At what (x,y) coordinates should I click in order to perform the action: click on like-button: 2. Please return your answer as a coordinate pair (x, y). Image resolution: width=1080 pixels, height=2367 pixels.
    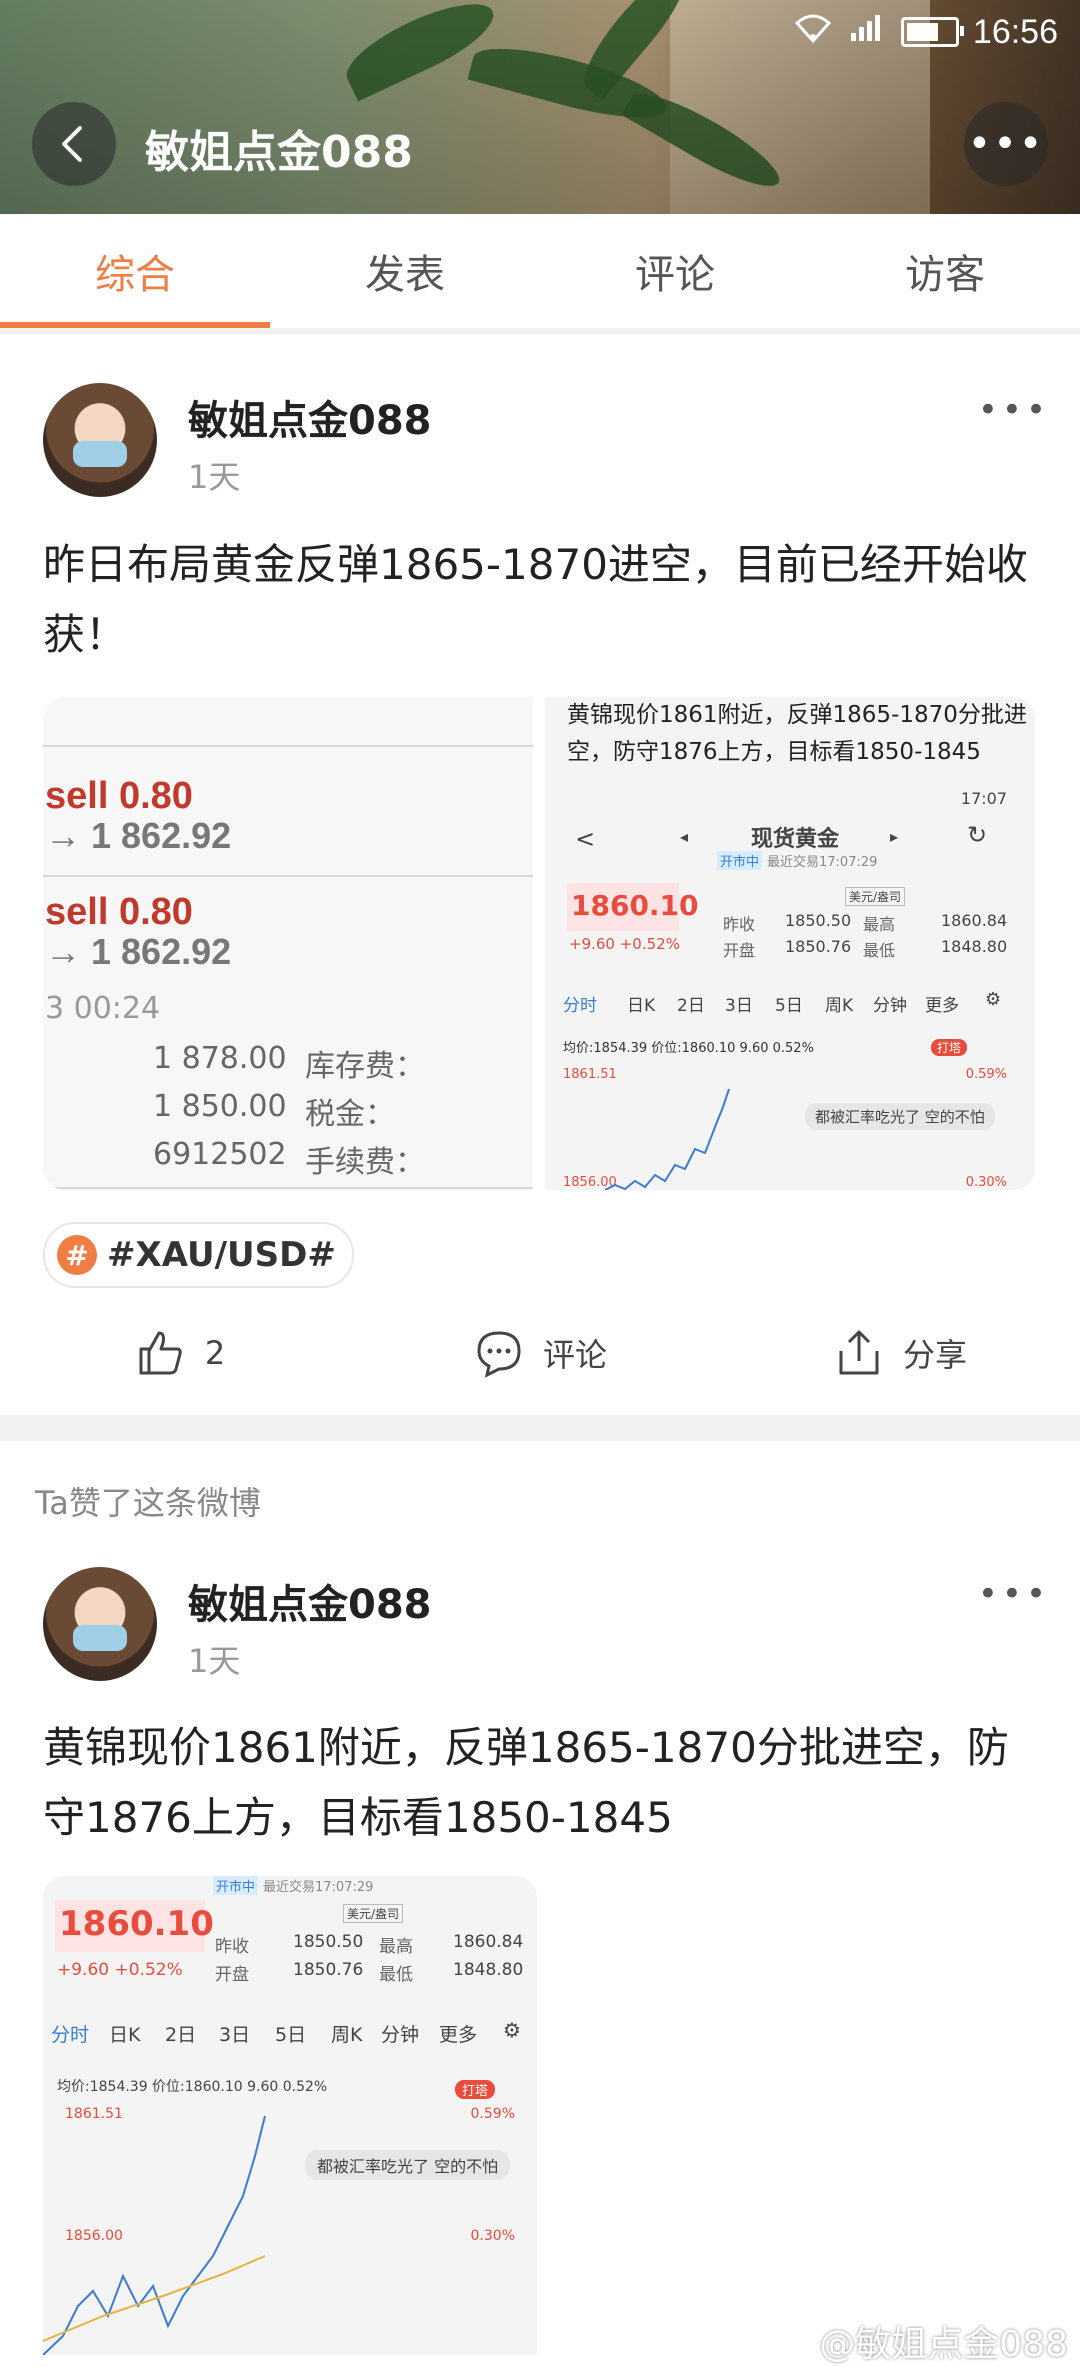
    Looking at the image, I should click on (180, 1352).